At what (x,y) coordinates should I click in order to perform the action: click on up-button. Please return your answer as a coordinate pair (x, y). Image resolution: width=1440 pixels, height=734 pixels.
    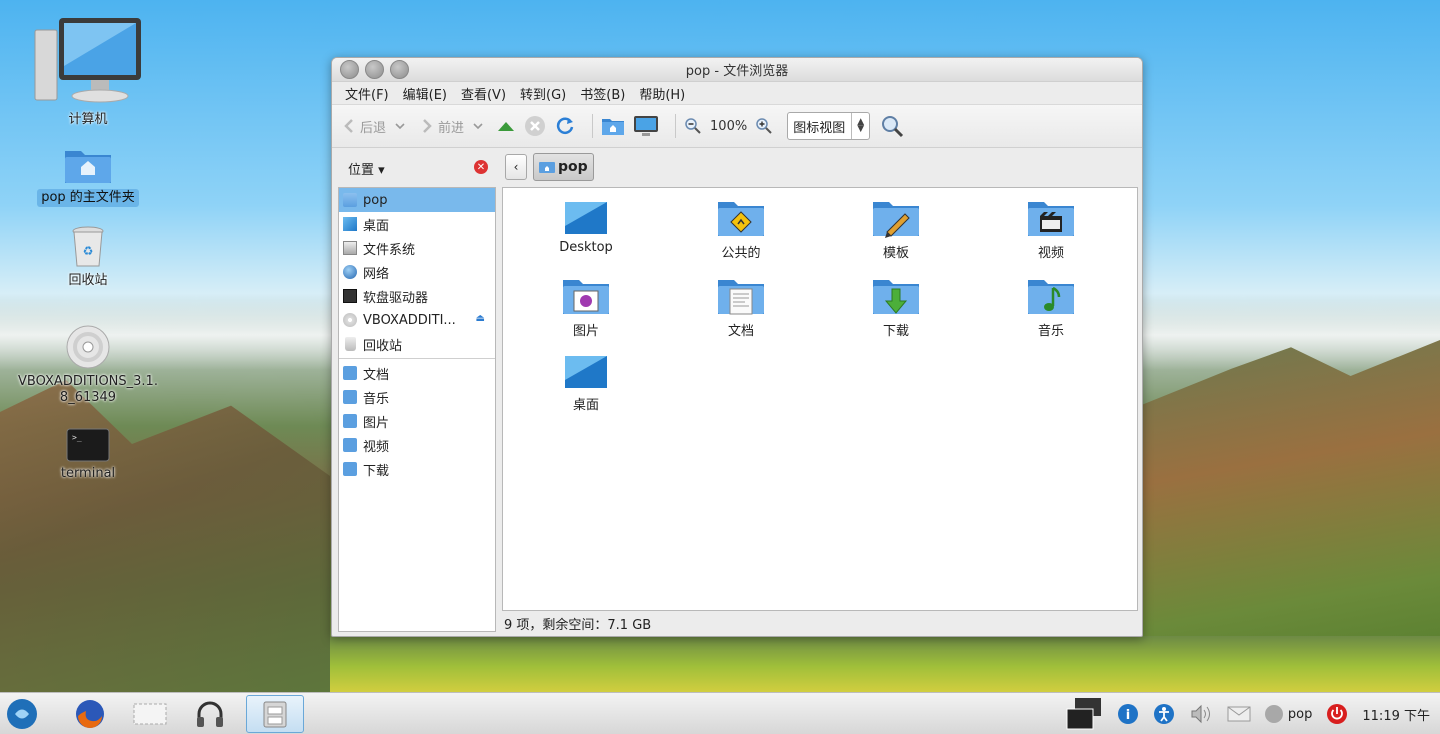
    Looking at the image, I should click on (506, 126).